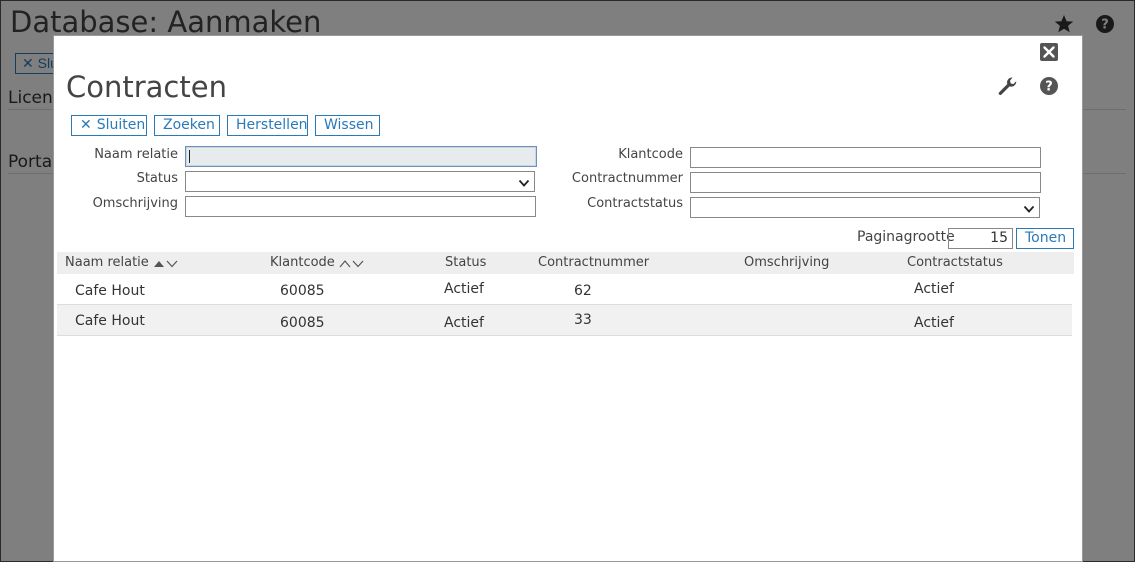  I want to click on column-header-klantcode: Klantcode, so click(317, 262).